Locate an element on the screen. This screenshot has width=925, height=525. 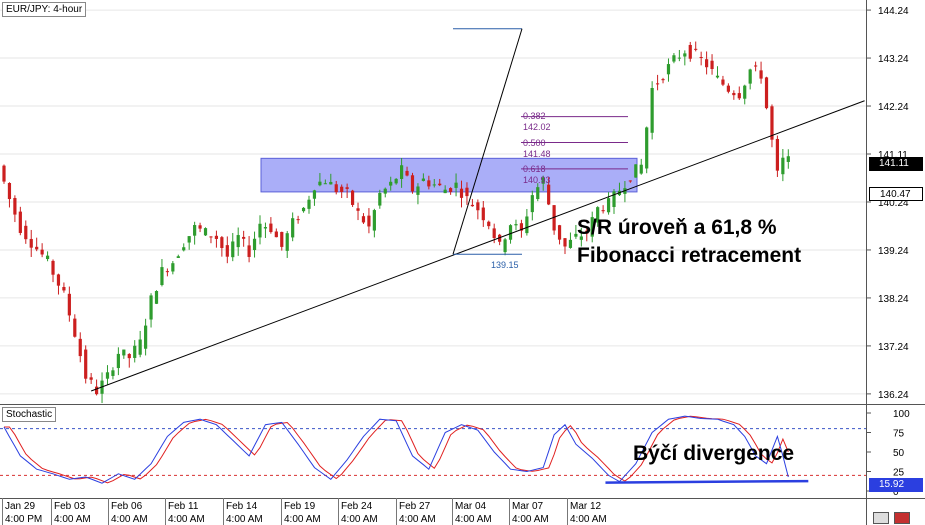
stochastic-tick-label-3: 25 is located at coordinates (899, 473).